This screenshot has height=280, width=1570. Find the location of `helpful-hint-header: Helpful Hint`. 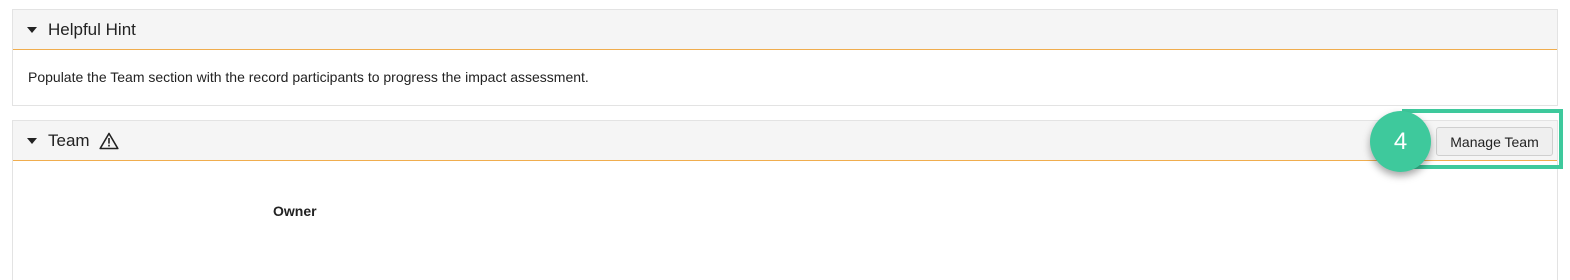

helpful-hint-header: Helpful Hint is located at coordinates (785, 30).